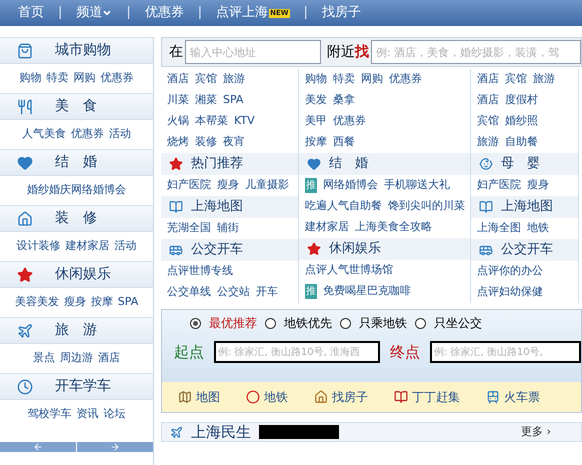  Describe the element at coordinates (178, 100) in the screenshot. I see `grid-link: 川菜` at that location.